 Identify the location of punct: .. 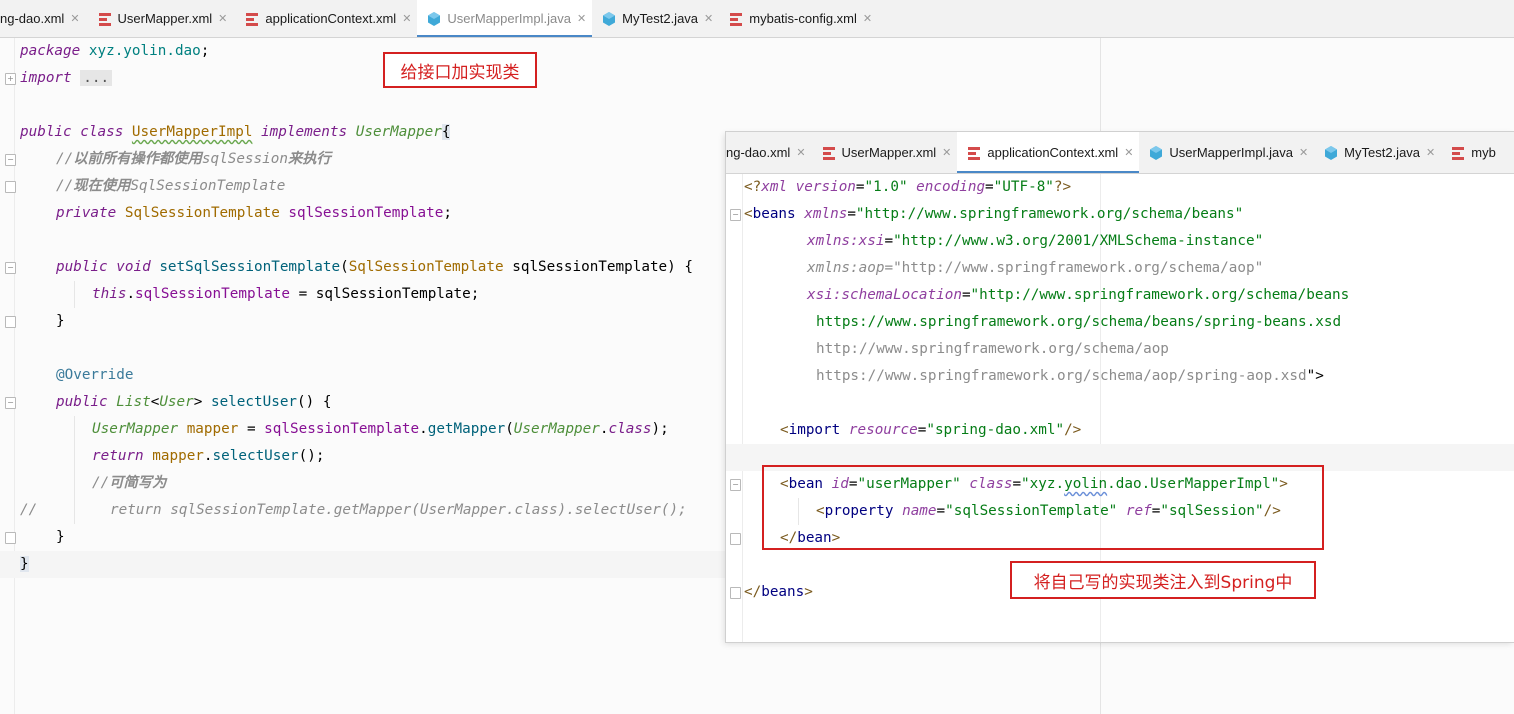
(423, 429).